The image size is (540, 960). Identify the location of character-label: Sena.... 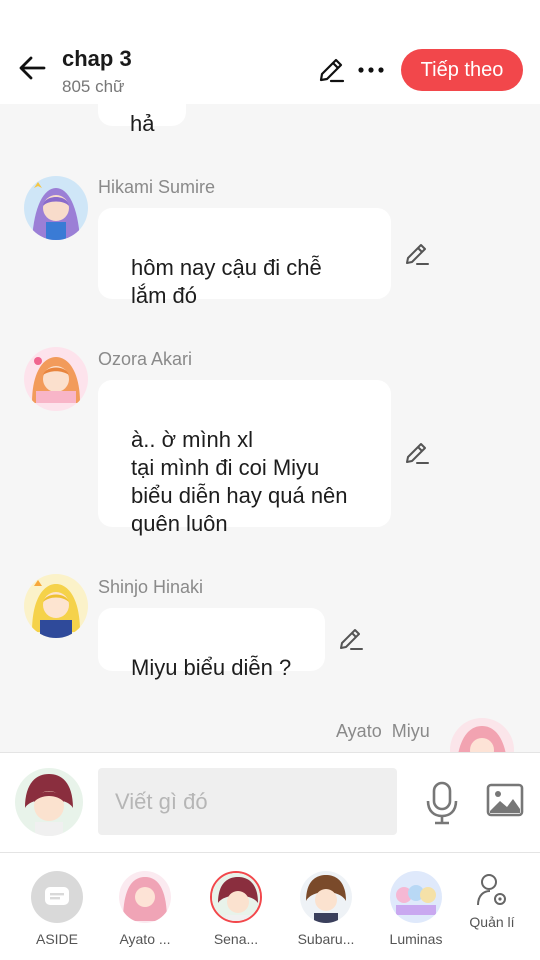
(236, 939).